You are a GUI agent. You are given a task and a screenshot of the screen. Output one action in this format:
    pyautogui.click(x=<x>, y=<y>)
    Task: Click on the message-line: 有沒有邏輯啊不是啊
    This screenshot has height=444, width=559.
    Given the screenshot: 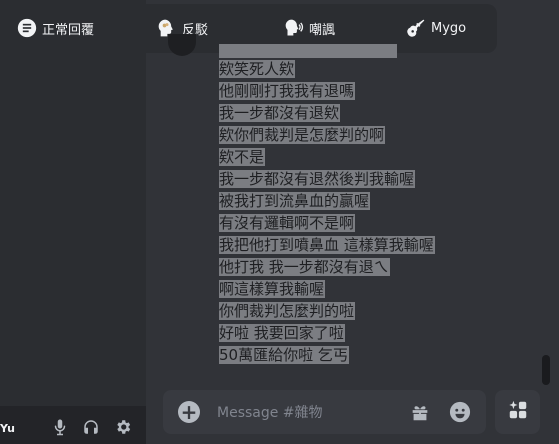 What is the action you would take?
    pyautogui.click(x=287, y=223)
    